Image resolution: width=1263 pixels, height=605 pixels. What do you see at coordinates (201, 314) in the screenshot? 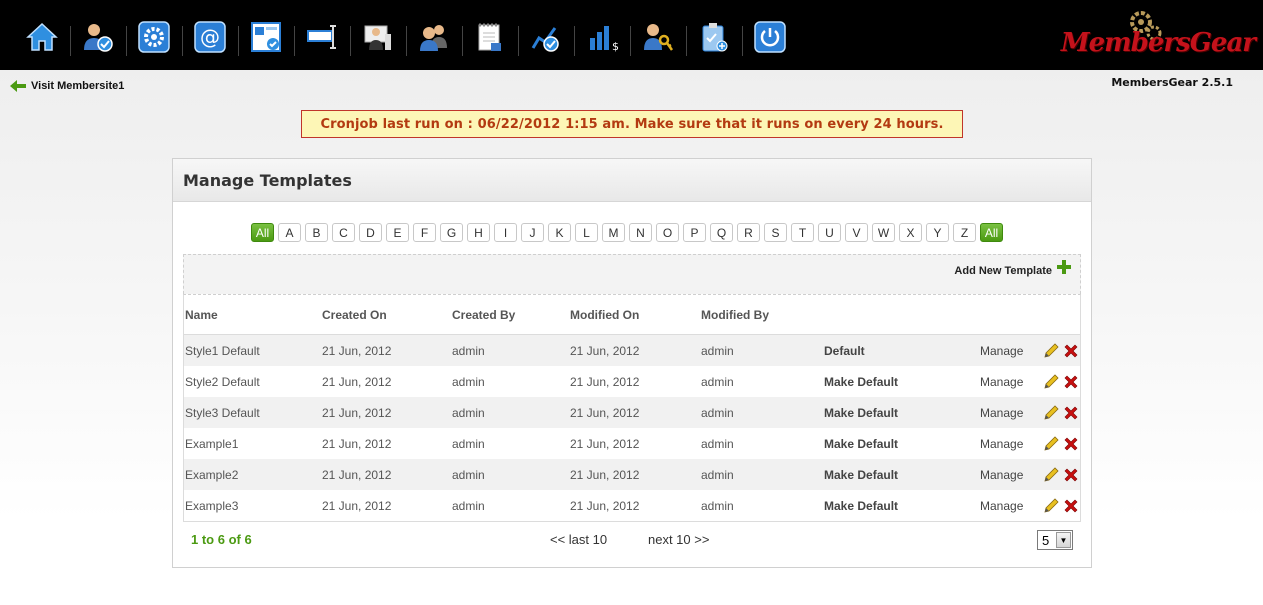
I see `header-name: Name` at bounding box center [201, 314].